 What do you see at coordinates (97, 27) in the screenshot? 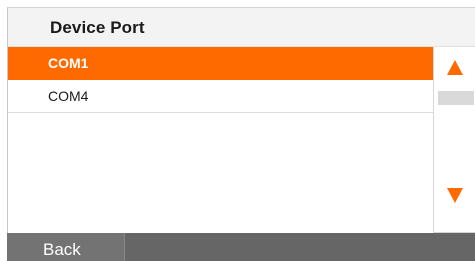
I see `panel-title: Device Port` at bounding box center [97, 27].